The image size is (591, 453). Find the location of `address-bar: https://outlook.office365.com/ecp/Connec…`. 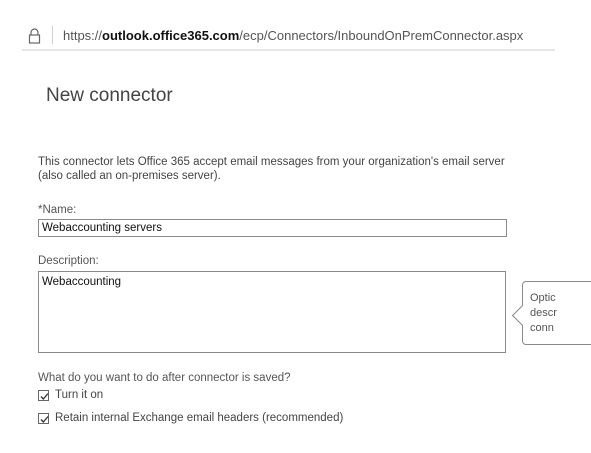

address-bar: https://outlook.office365.com/ecp/Connec… is located at coordinates (288, 35).